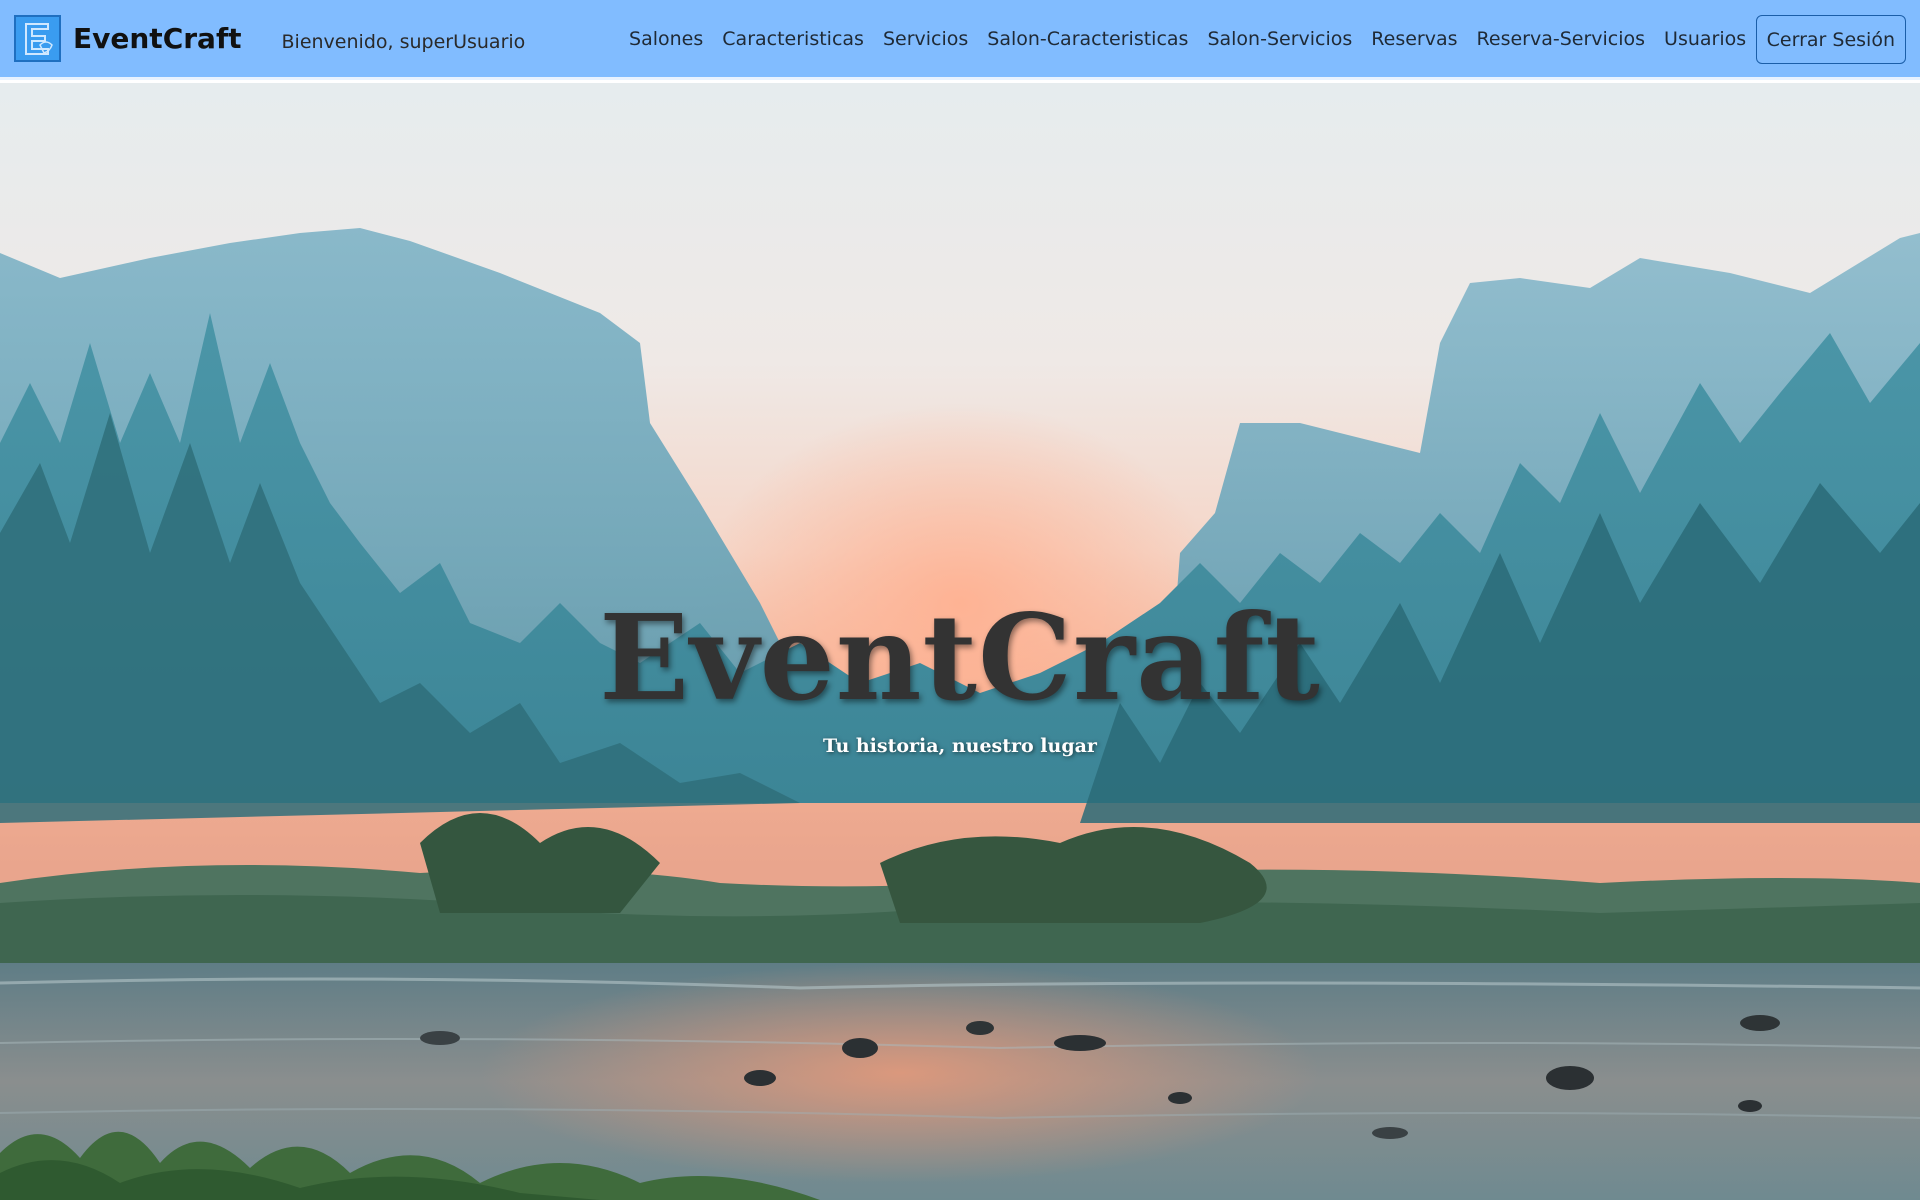 The image size is (1920, 1200). What do you see at coordinates (1088, 39) in the screenshot?
I see `nav-link-salon-caracteristicas: Salon-Caracteristicas` at bounding box center [1088, 39].